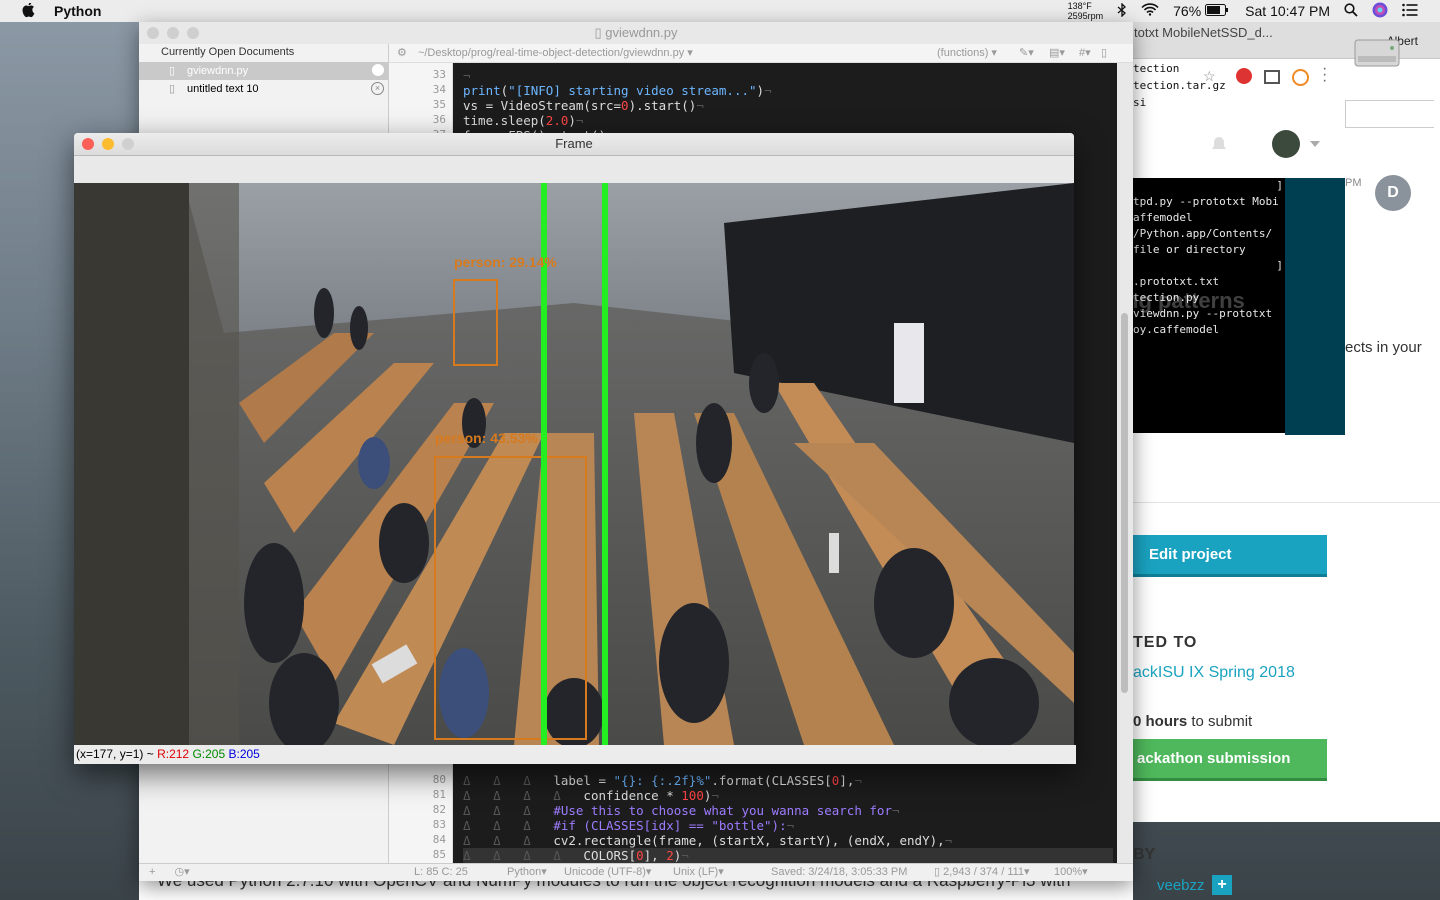 This screenshot has width=1440, height=900. What do you see at coordinates (441, 872) in the screenshot?
I see `cursor-position: L: 85 C: 25` at bounding box center [441, 872].